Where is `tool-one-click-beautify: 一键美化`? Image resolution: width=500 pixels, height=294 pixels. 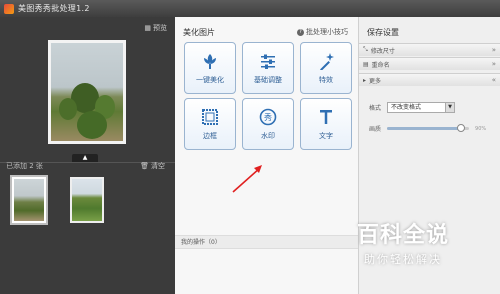
tool-one-click-beautify: 一键美化 is located at coordinates (210, 68).